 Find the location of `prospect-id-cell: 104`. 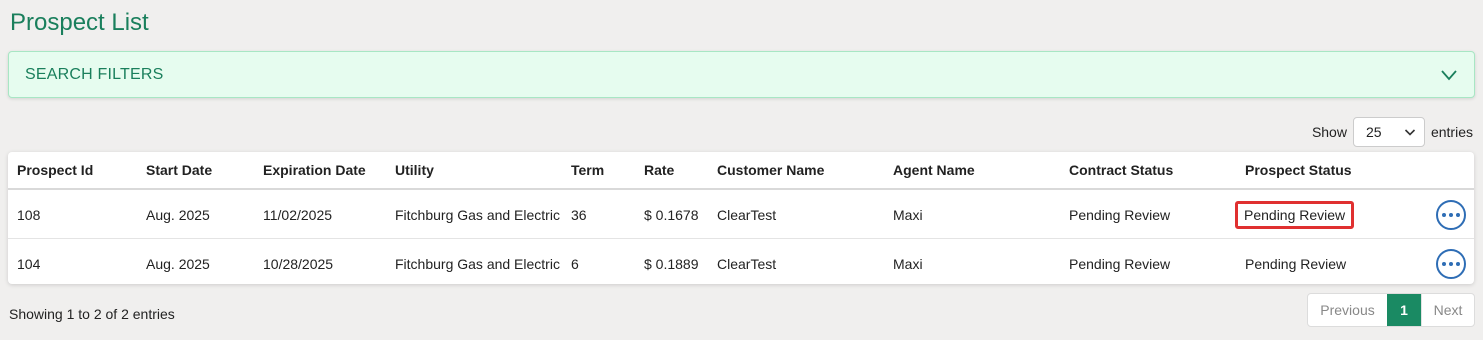

prospect-id-cell: 104 is located at coordinates (29, 263).